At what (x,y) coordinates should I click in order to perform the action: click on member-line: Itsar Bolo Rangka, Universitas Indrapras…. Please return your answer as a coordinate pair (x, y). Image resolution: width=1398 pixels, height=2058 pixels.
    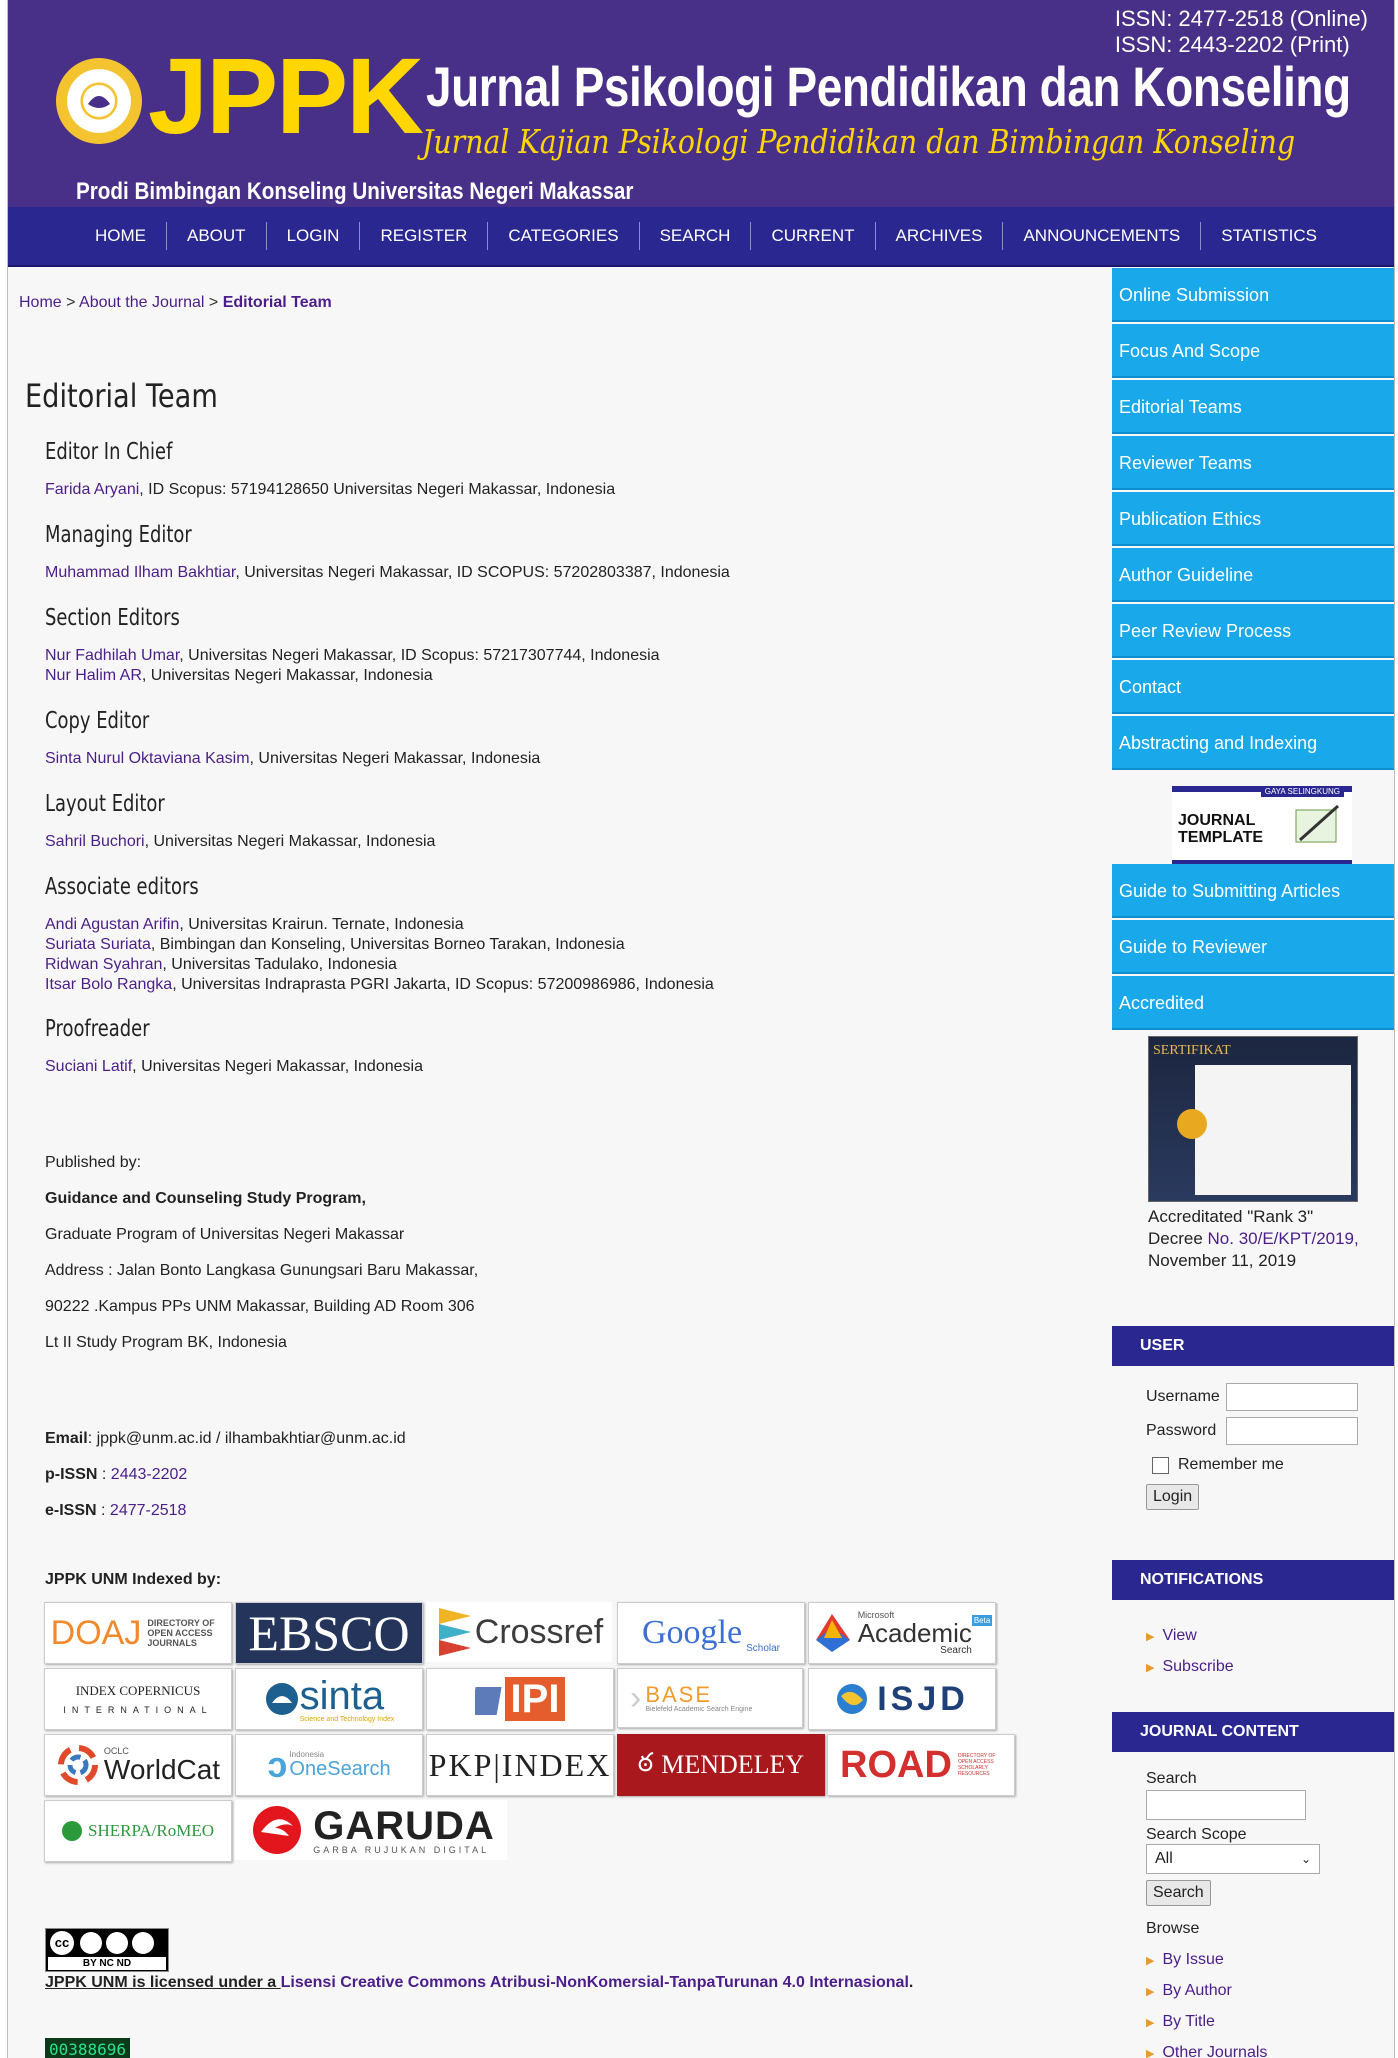
    Looking at the image, I should click on (379, 985).